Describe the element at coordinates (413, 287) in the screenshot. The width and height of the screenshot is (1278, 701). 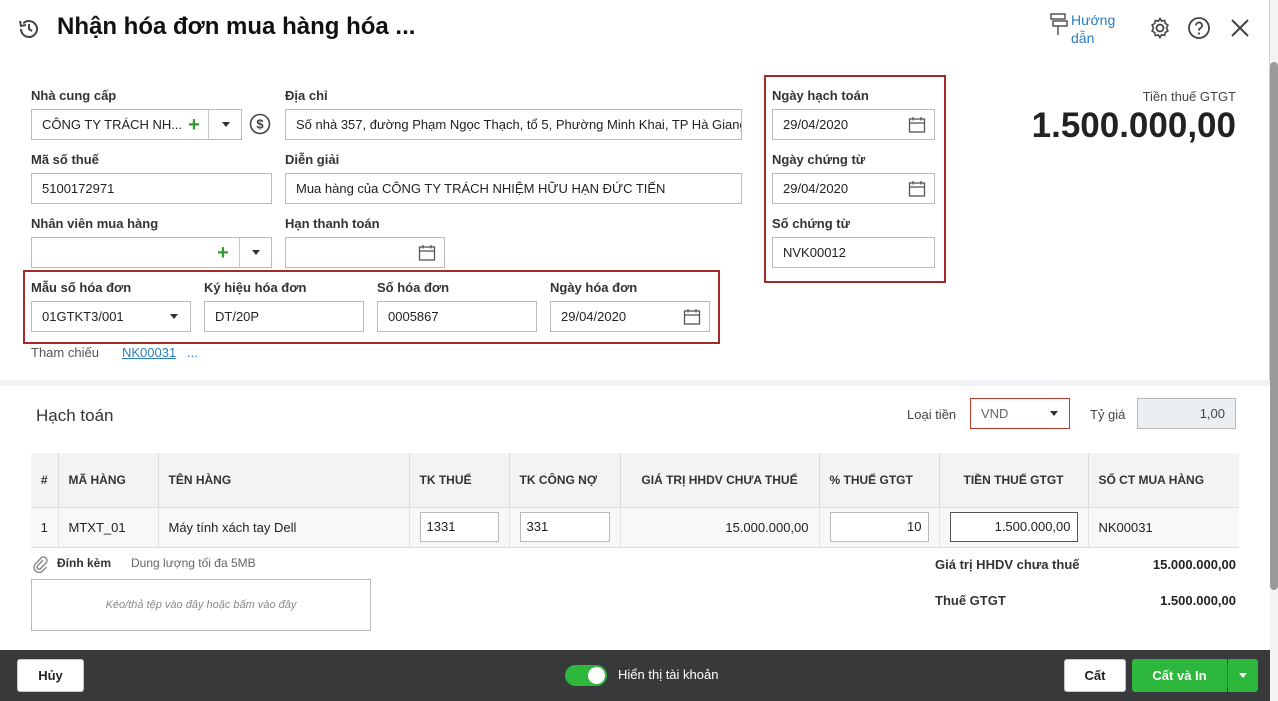
I see `invoice-number-label: Số hóa đơn` at that location.